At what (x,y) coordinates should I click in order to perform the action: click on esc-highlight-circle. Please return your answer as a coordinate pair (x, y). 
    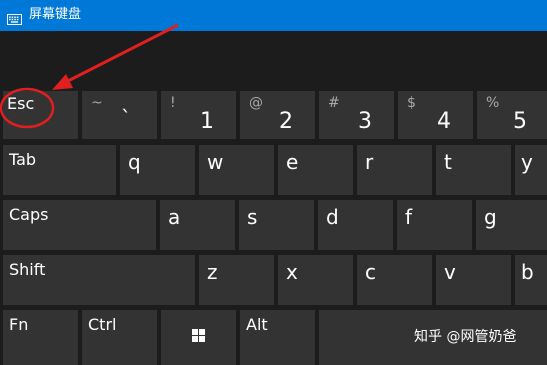
    Looking at the image, I should click on (27, 108).